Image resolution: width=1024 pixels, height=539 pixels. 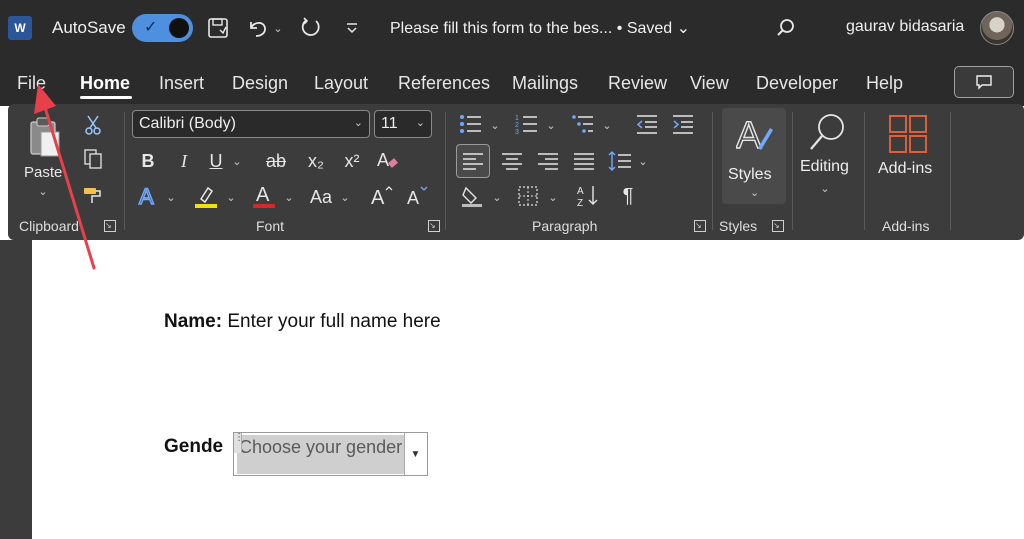 What do you see at coordinates (778, 226) in the screenshot?
I see `styles-launcher-icon: ↘` at bounding box center [778, 226].